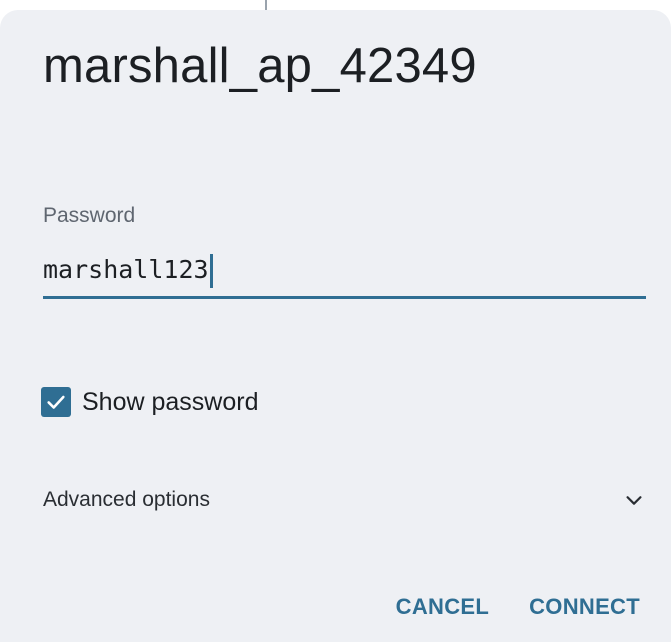  What do you see at coordinates (344, 500) in the screenshot?
I see `advanced-options-row: Advanced options` at bounding box center [344, 500].